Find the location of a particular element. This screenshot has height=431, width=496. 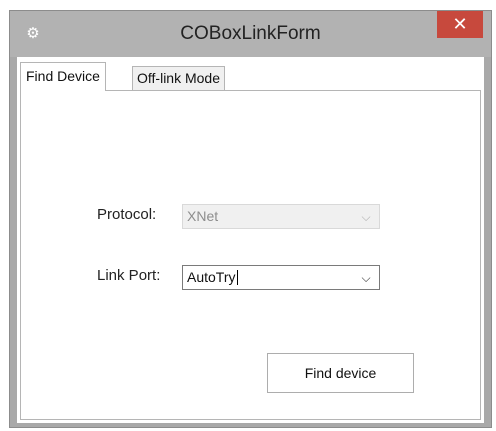

window-title: COBoxLinkForm is located at coordinates (250, 33).